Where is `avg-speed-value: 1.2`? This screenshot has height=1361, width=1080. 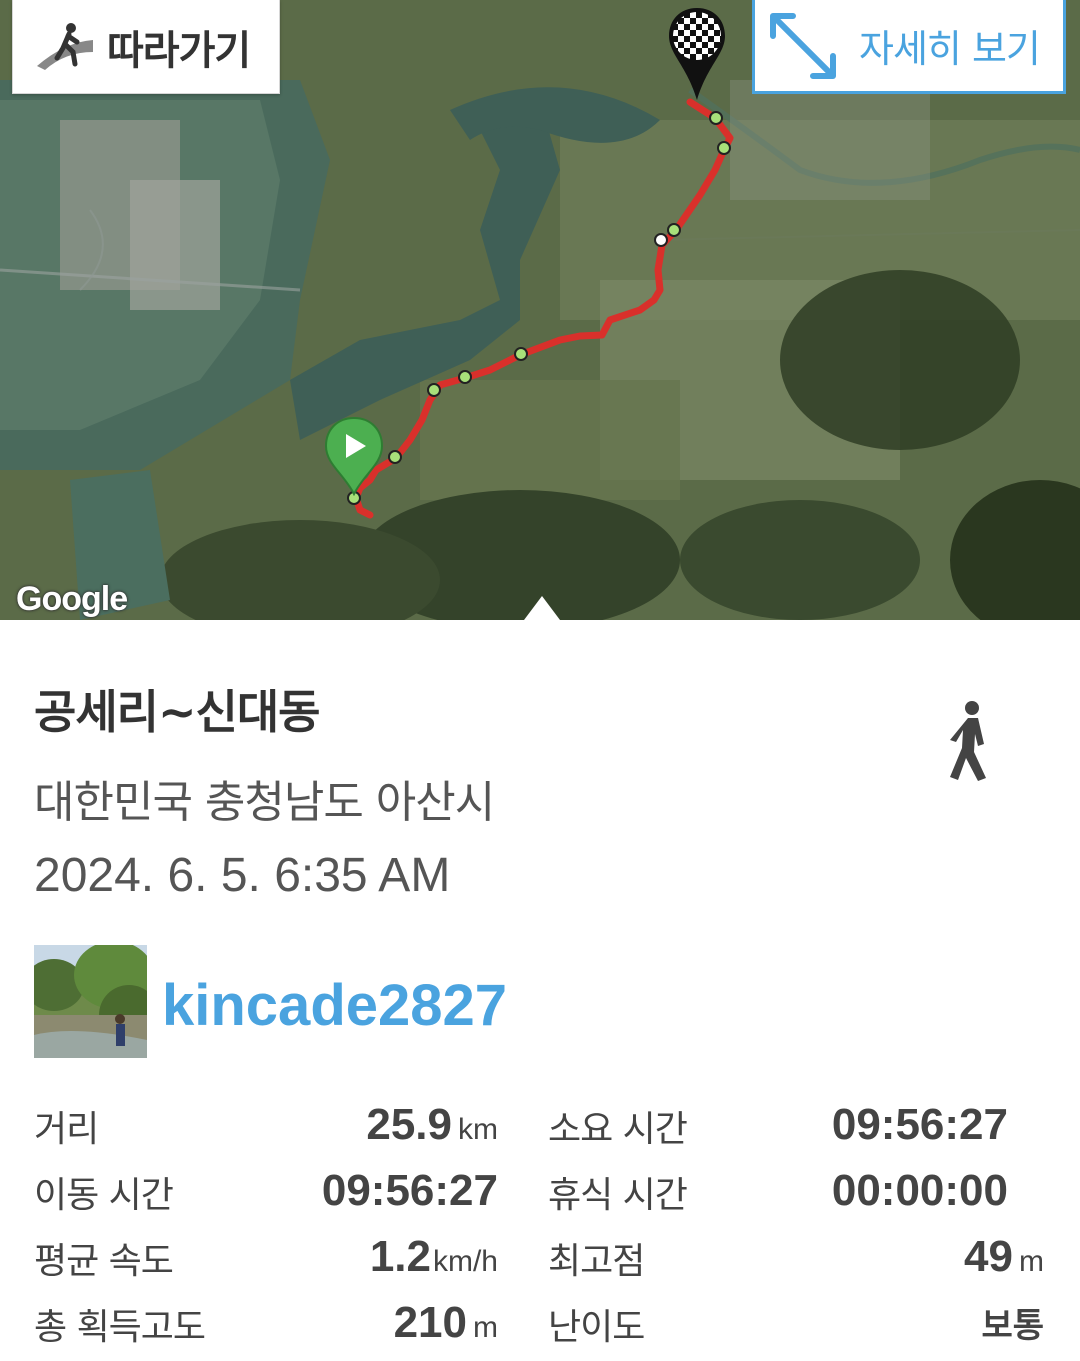
avg-speed-value: 1.2 is located at coordinates (400, 1256).